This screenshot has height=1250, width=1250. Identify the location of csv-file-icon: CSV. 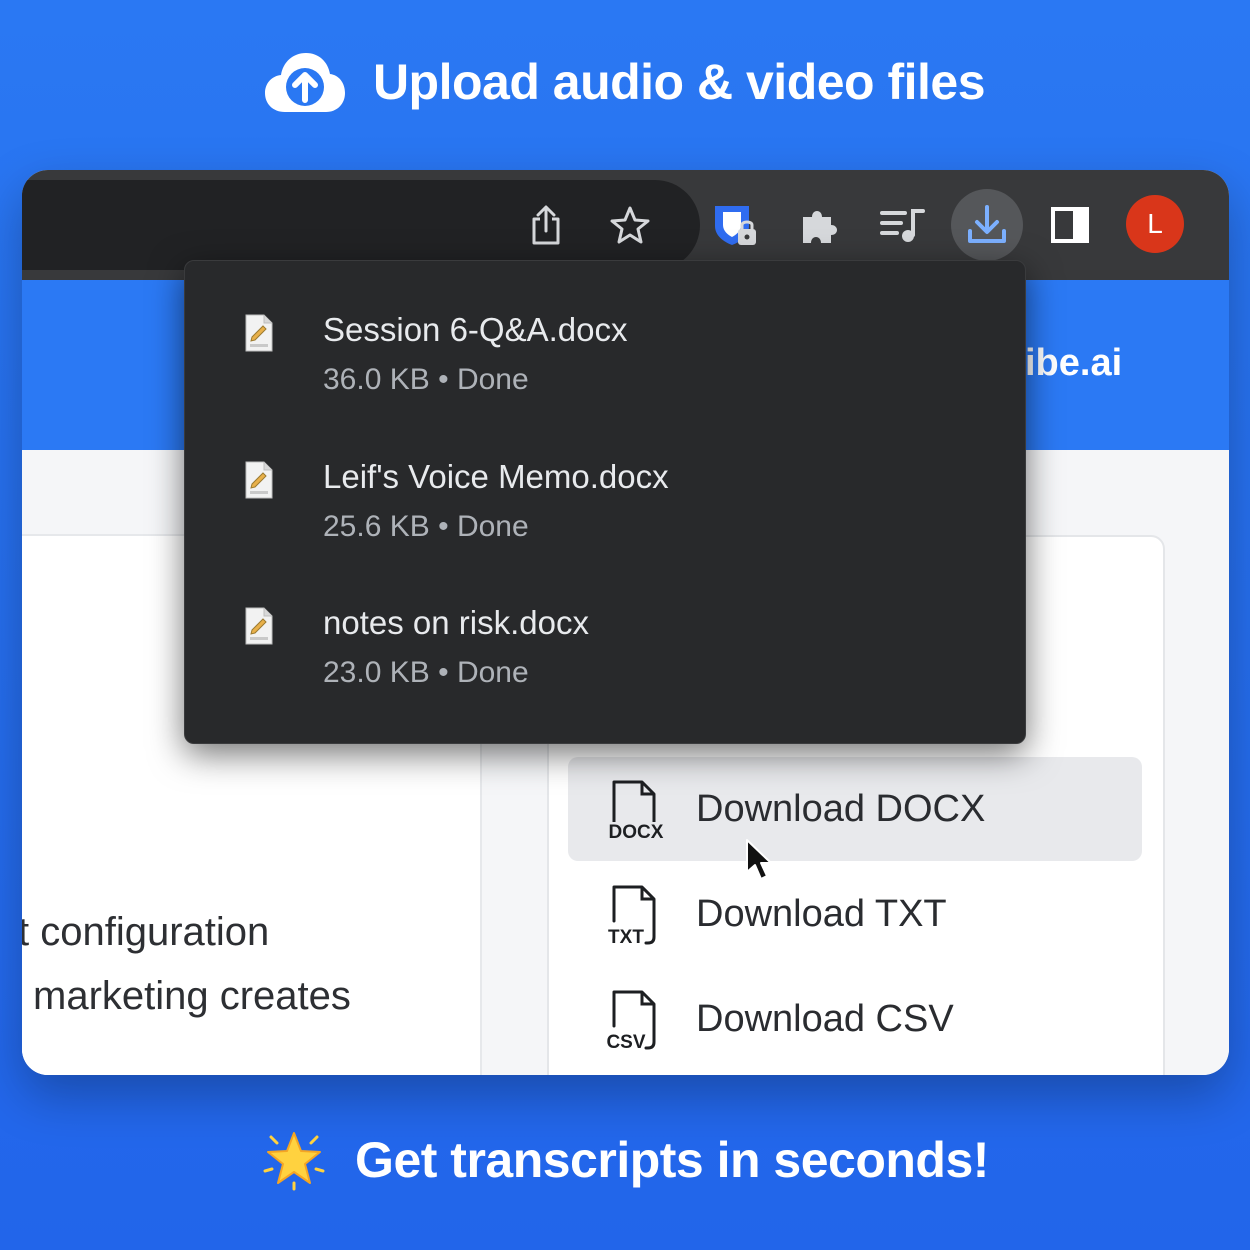
(646, 1019).